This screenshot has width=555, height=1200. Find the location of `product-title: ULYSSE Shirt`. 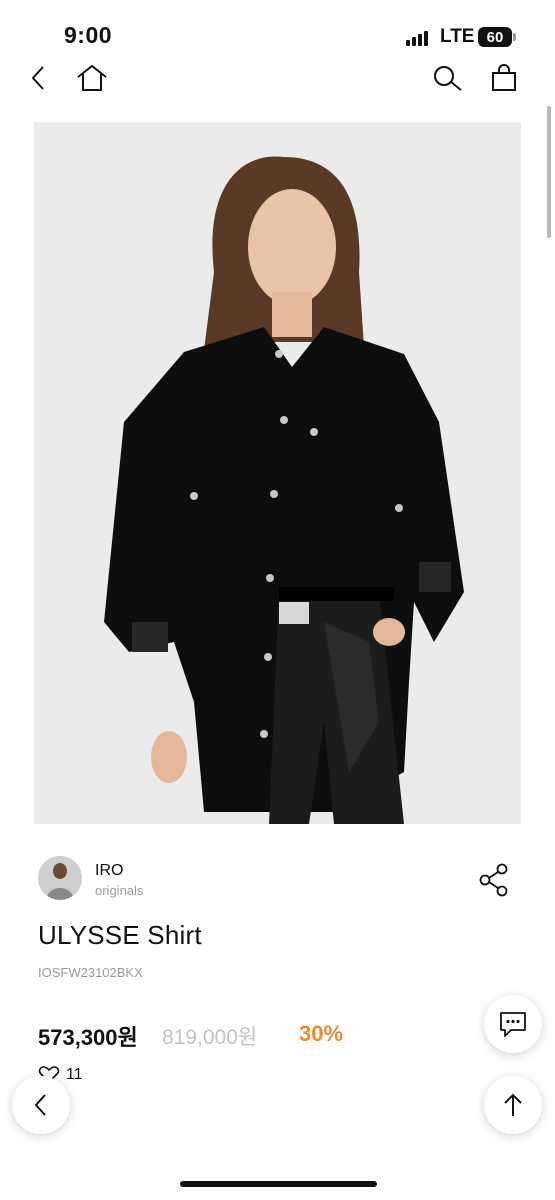

product-title: ULYSSE Shirt is located at coordinates (120, 935).